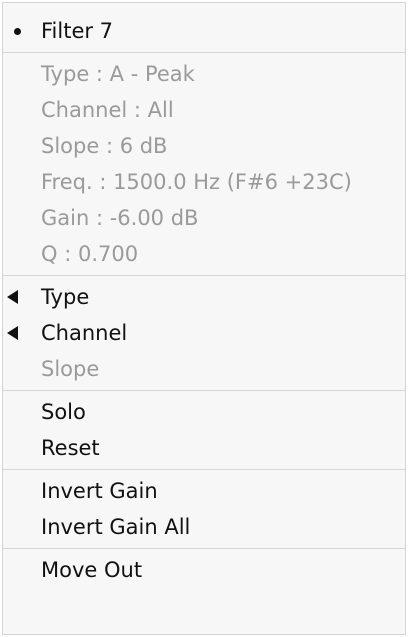 This screenshot has width=409, height=637. Describe the element at coordinates (99, 491) in the screenshot. I see `menu-item-invert-gain-label: Invert Gain` at that location.